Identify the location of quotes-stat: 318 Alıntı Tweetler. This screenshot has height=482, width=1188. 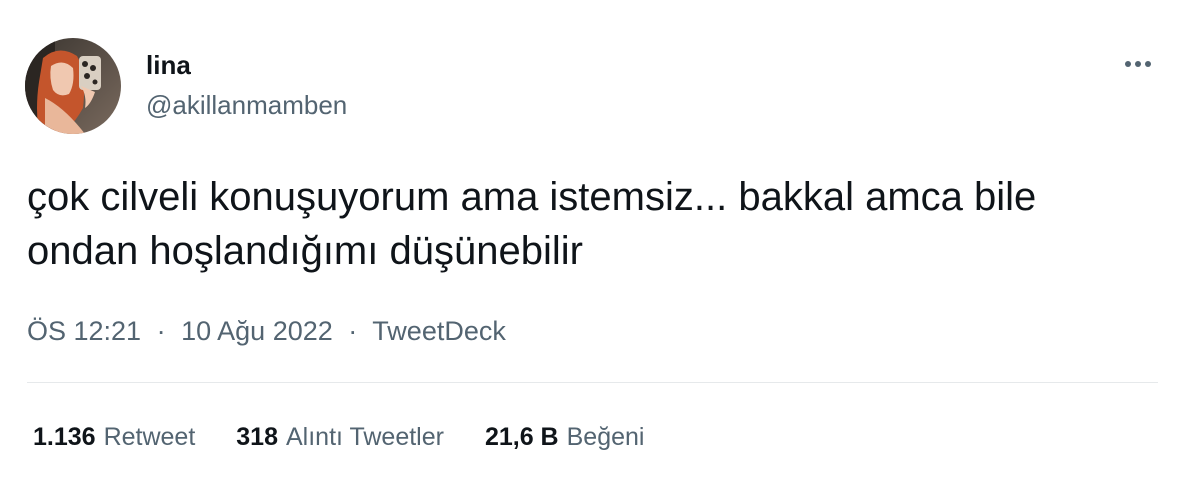
(340, 437).